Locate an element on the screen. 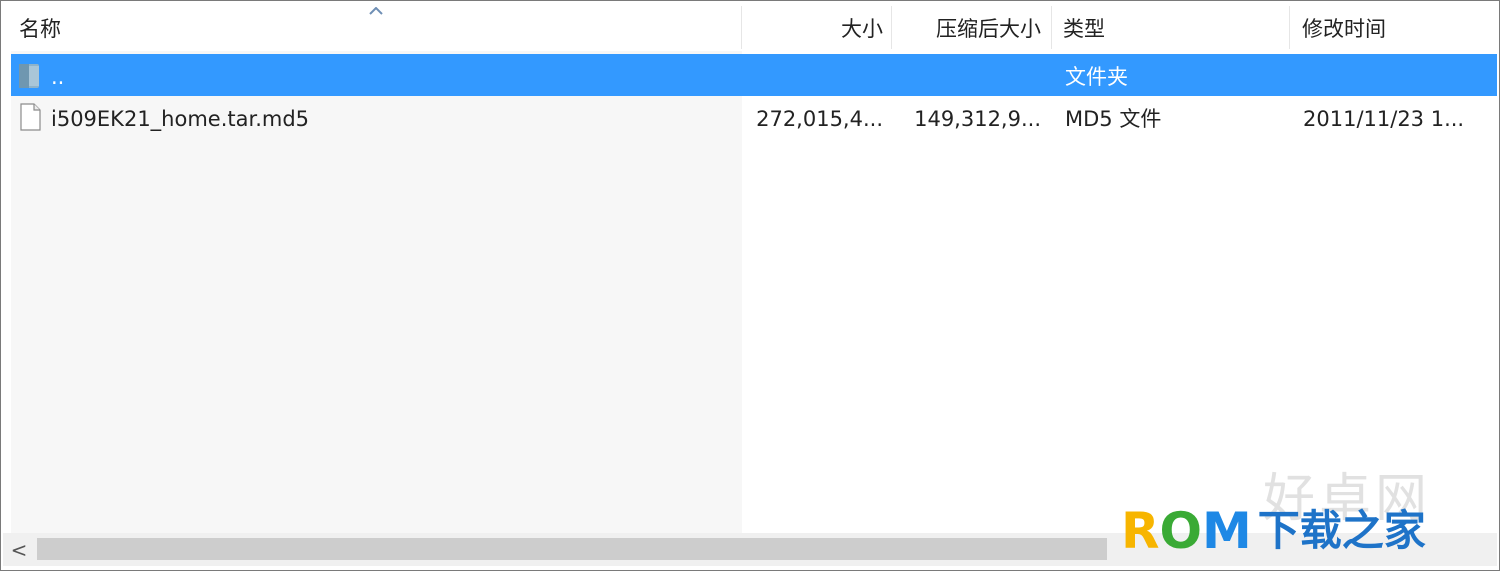 This screenshot has width=1500, height=571. watermark-download-home-text: 下载之家 is located at coordinates (1341, 530).